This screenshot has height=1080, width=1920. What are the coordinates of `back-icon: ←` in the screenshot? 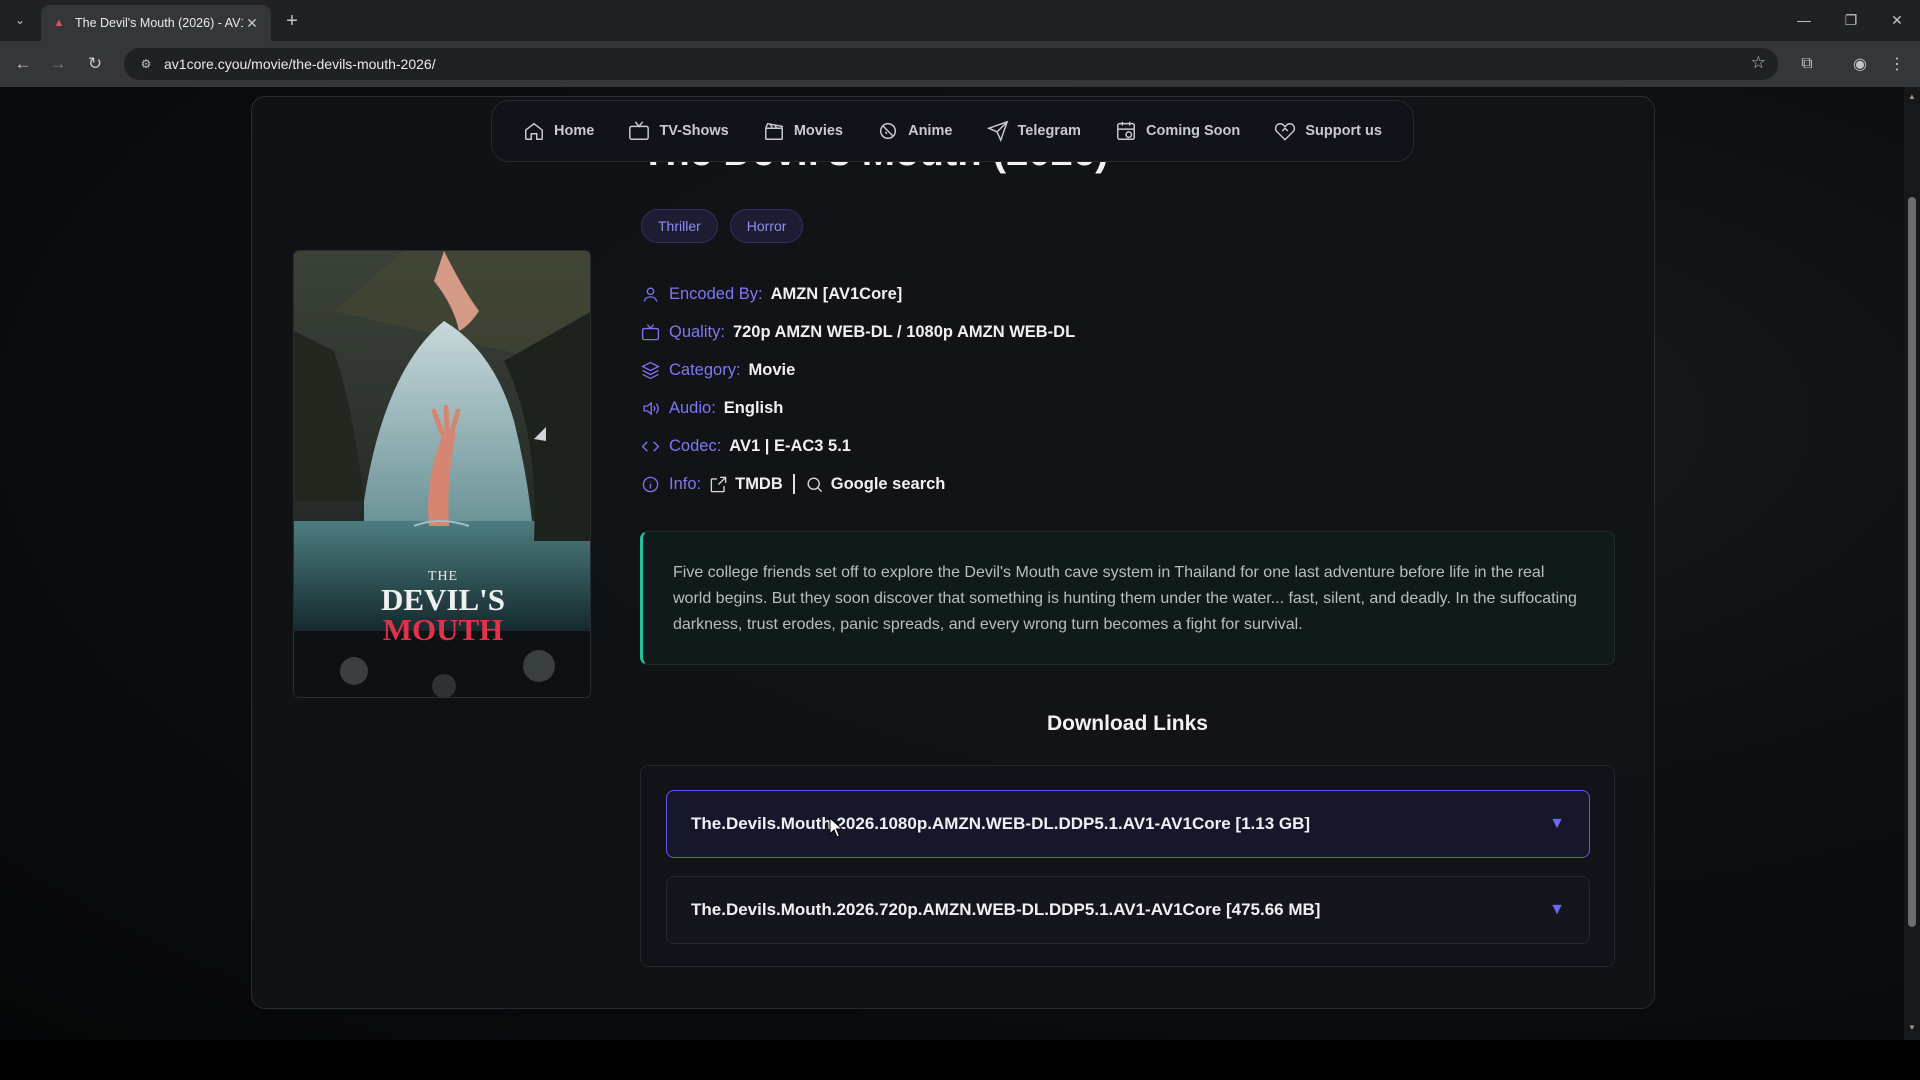 It's located at (23, 64).